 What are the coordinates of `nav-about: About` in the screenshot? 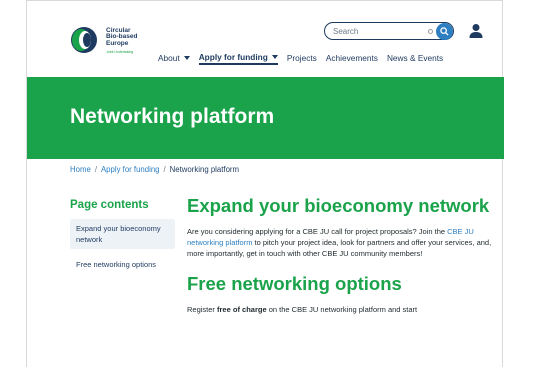 It's located at (174, 58).